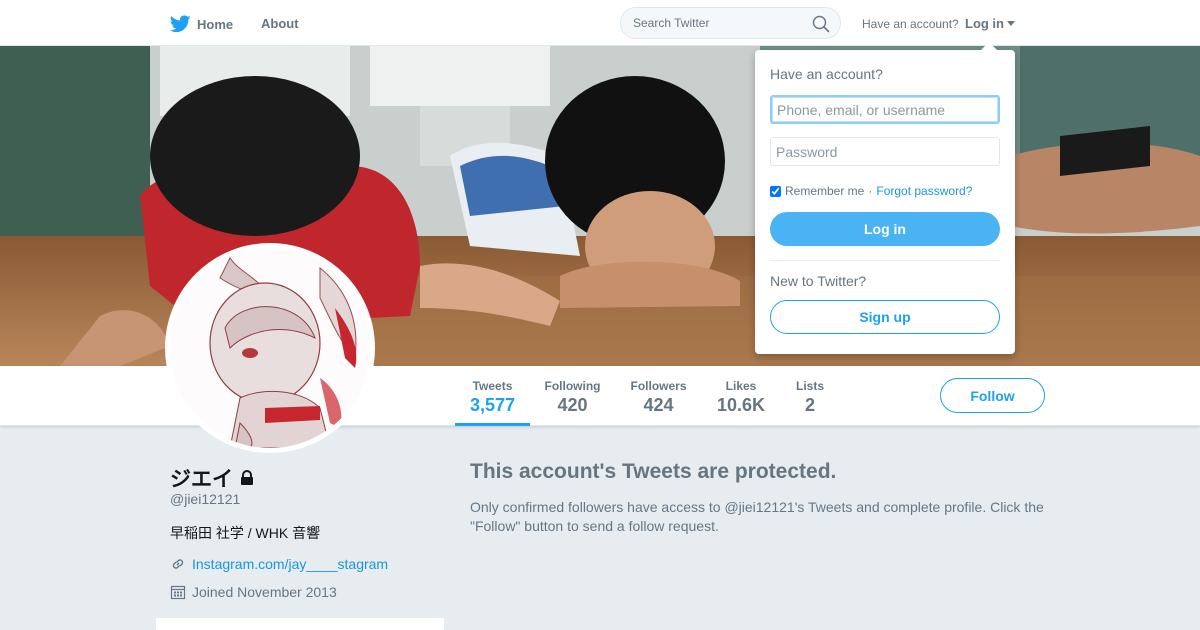 Image resolution: width=1200 pixels, height=630 pixels. I want to click on remember-me-checkbox, so click(775, 191).